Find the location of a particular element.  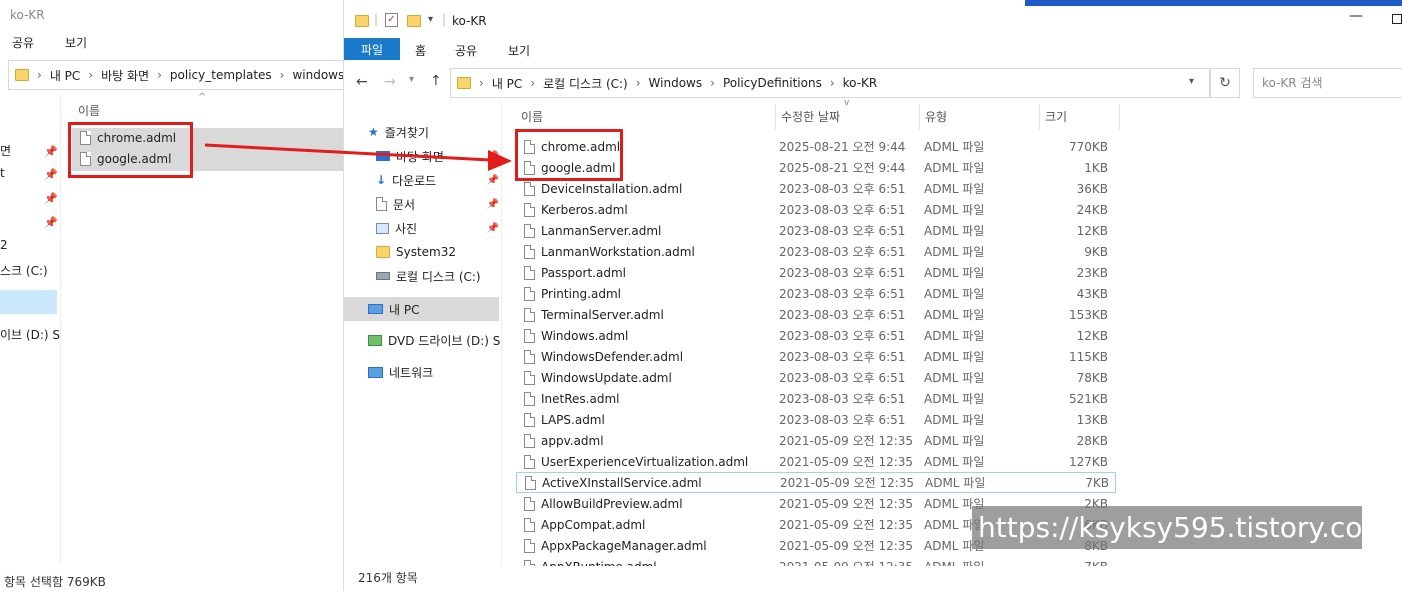

annotation-arrow is located at coordinates (358, 157).